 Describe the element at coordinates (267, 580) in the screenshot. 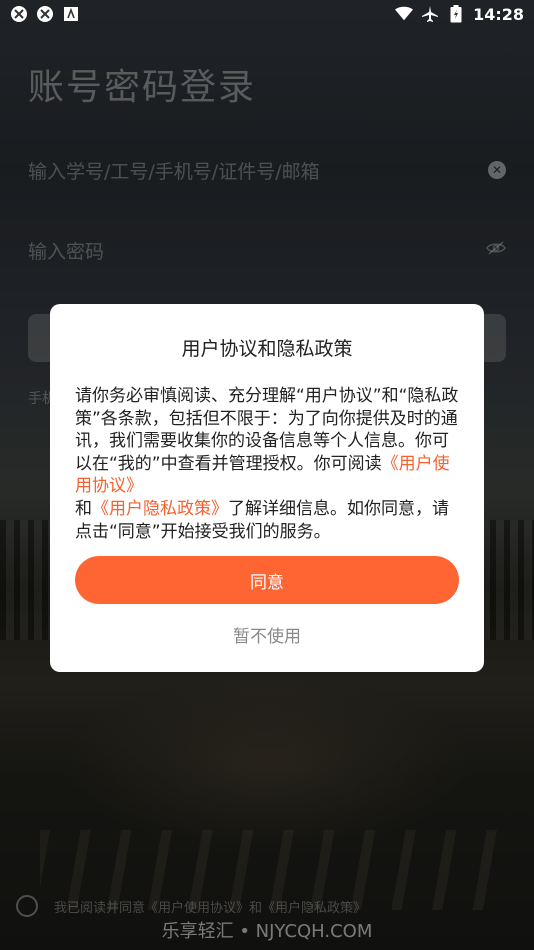

I see `agree-button: 同意` at that location.